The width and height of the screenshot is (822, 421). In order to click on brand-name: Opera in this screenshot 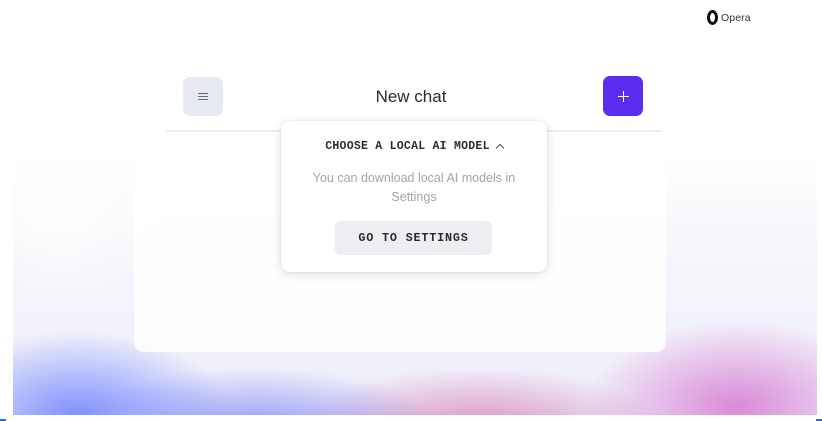, I will do `click(736, 17)`.